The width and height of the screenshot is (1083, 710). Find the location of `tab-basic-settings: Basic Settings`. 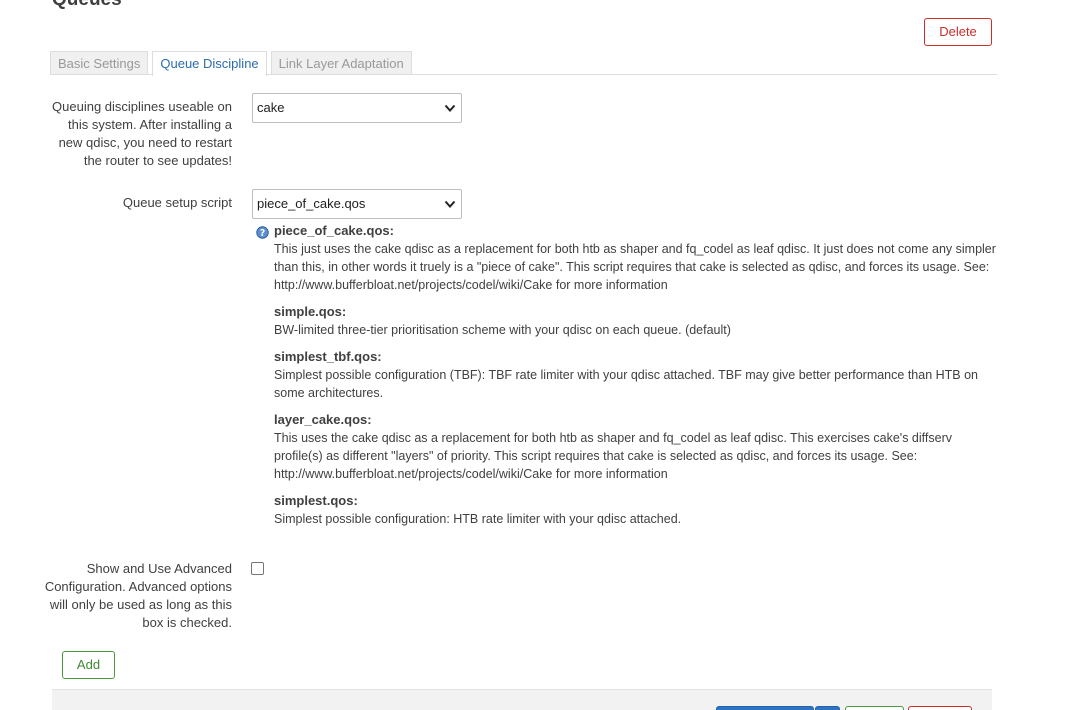

tab-basic-settings: Basic Settings is located at coordinates (99, 63).